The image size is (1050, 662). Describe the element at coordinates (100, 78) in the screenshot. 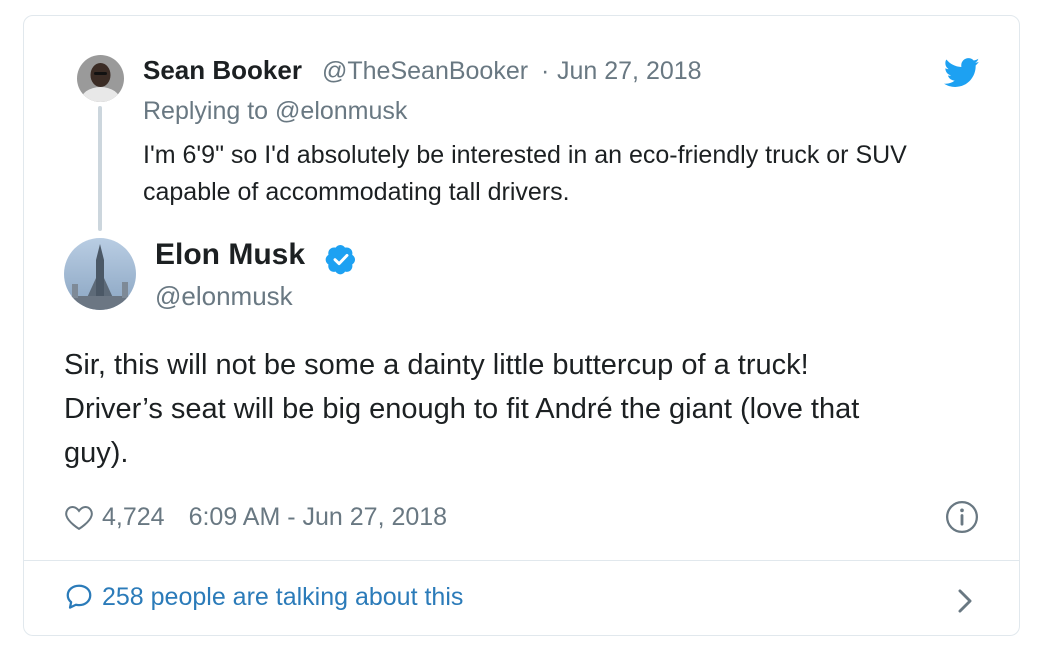

I see `reply-avatar` at that location.